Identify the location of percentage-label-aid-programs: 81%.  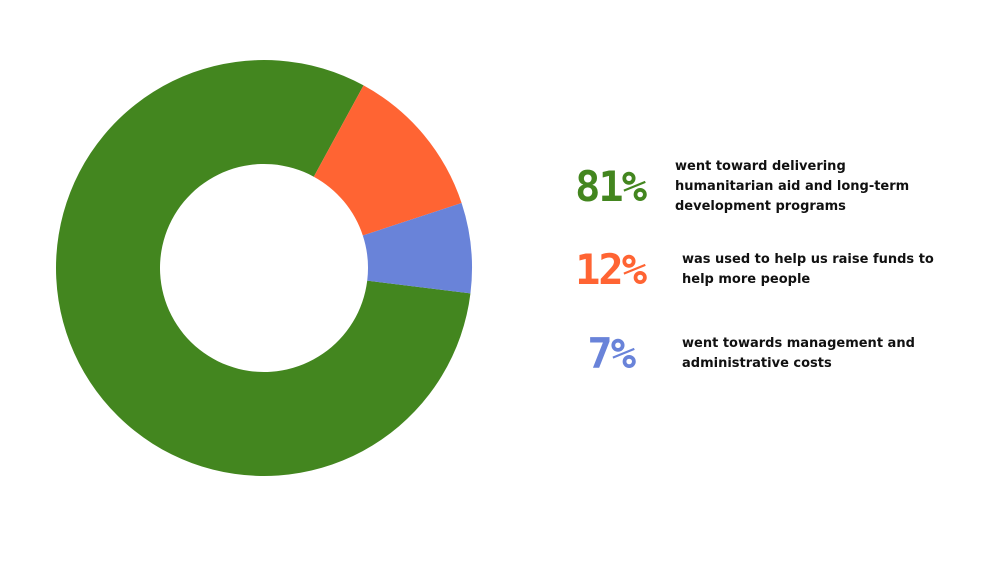
(611, 186).